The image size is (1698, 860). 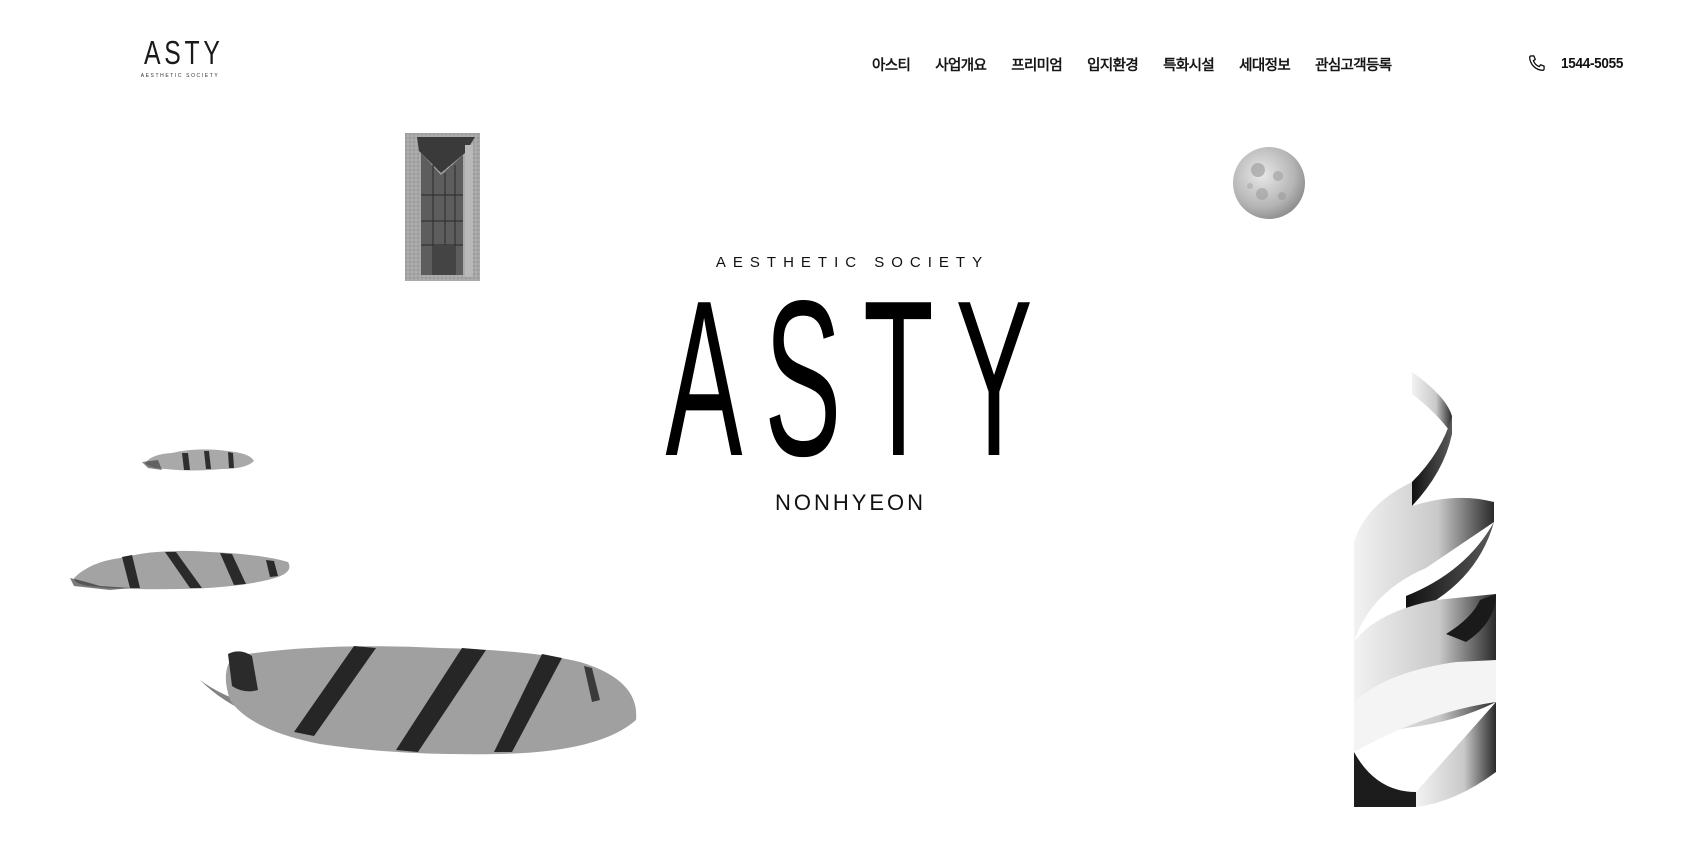 I want to click on nav-item-units: 세대정보, so click(x=1265, y=64).